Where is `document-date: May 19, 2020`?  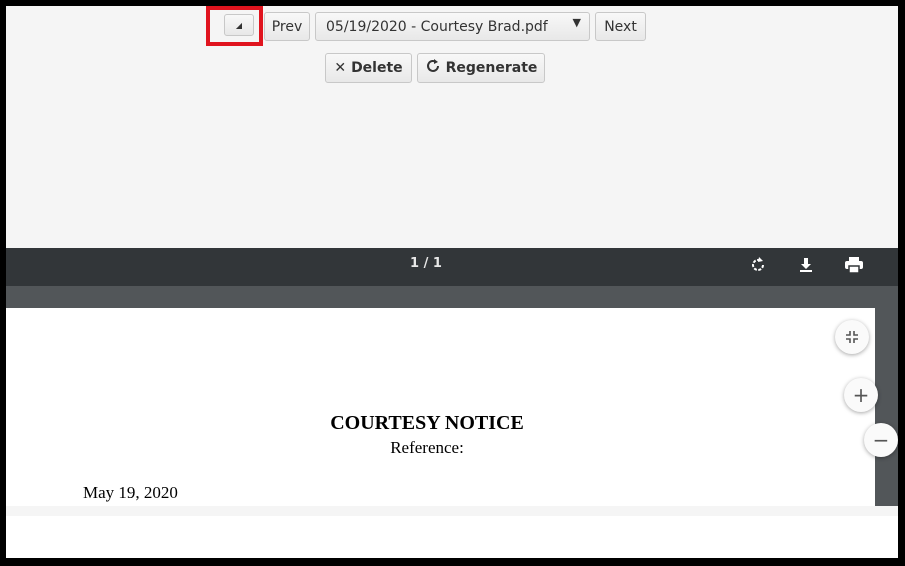
document-date: May 19, 2020 is located at coordinates (130, 492).